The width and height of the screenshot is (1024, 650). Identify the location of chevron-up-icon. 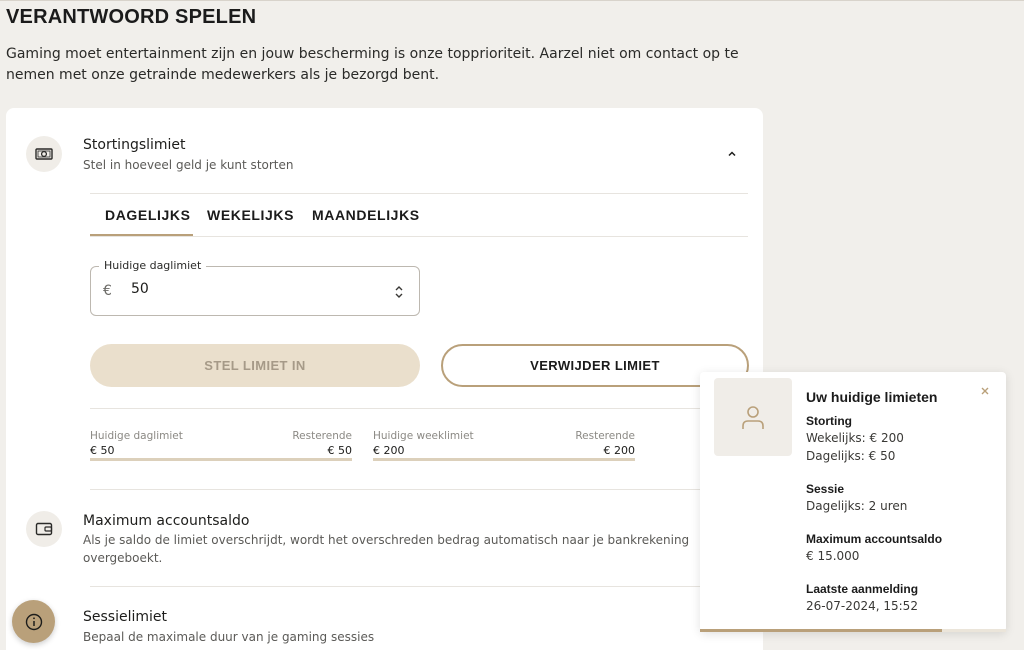
(732, 154).